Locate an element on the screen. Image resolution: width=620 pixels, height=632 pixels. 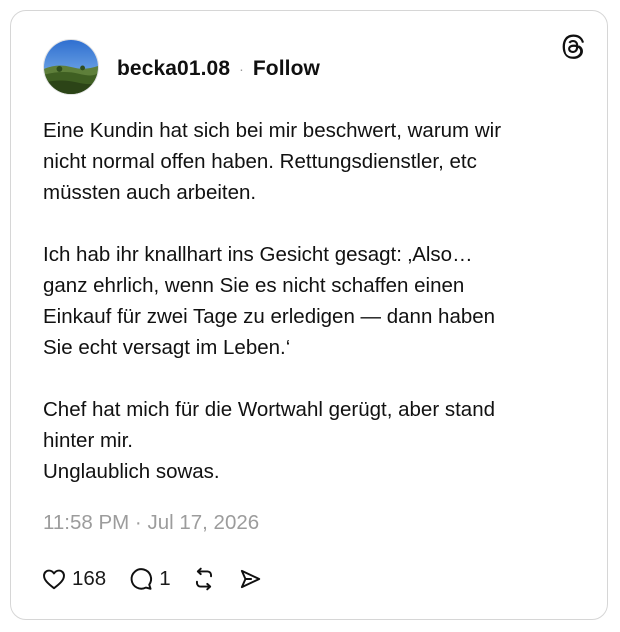
comment-icon is located at coordinates (141, 579).